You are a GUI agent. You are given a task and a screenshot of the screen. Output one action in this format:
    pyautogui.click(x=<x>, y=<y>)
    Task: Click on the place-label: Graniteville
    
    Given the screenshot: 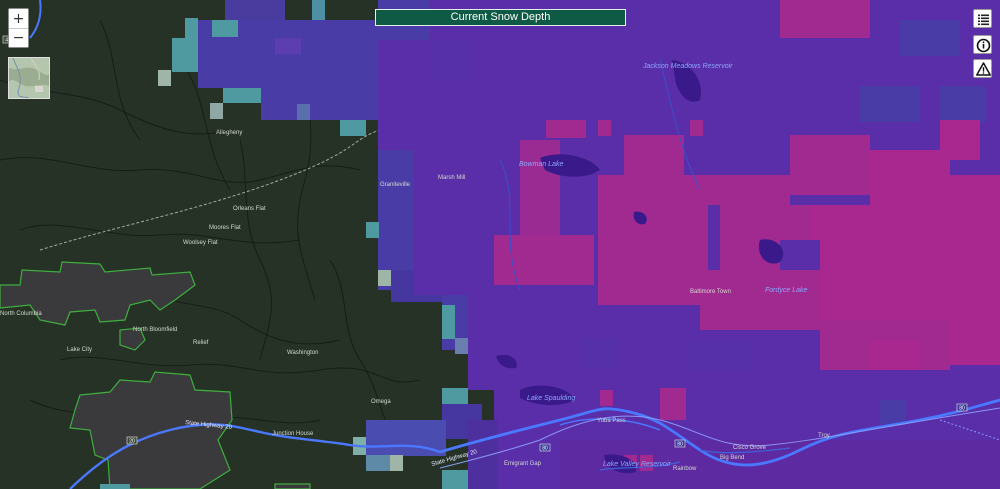 What is the action you would take?
    pyautogui.click(x=395, y=185)
    